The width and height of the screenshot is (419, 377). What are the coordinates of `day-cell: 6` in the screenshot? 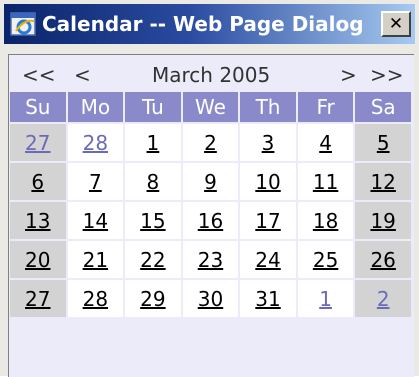 It's located at (38, 181).